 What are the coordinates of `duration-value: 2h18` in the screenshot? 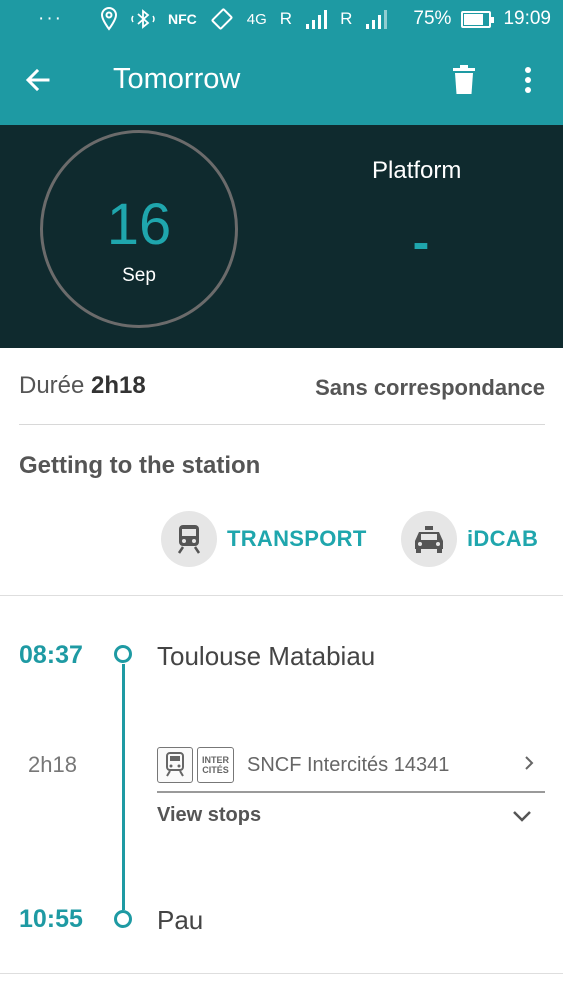 It's located at (118, 385).